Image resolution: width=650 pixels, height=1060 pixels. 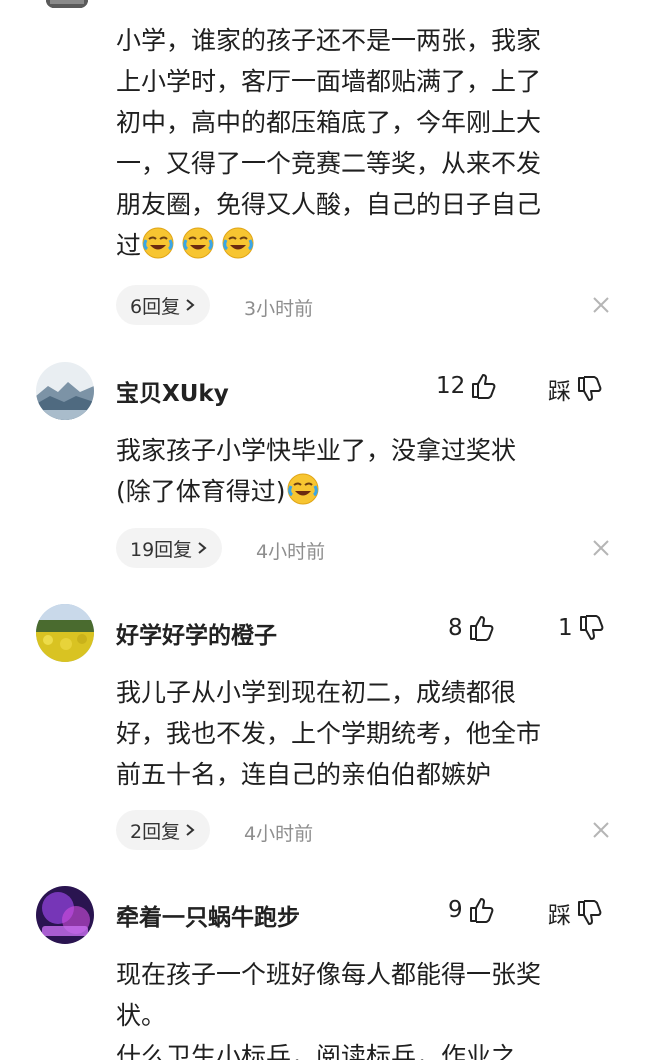 I want to click on comment-line: 过, so click(x=129, y=245).